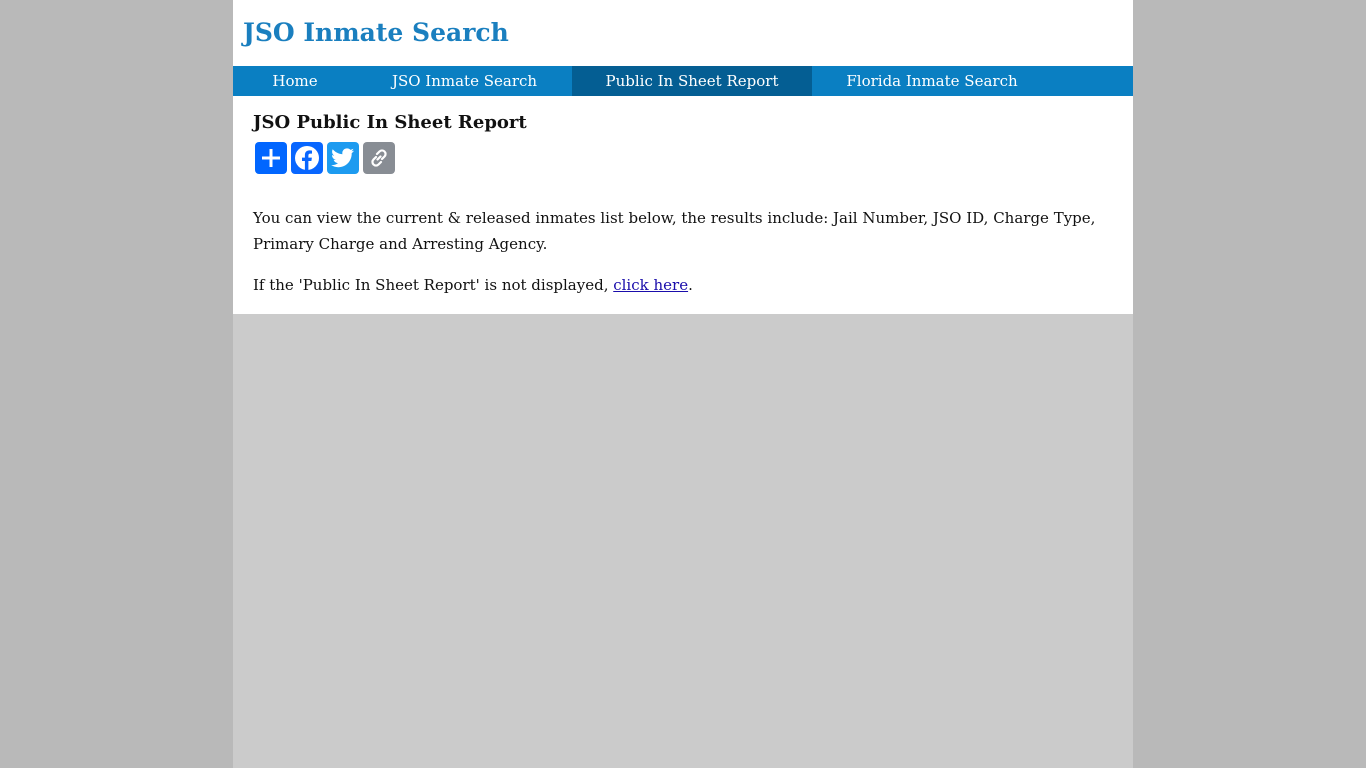 The height and width of the screenshot is (768, 1366). What do you see at coordinates (390, 122) in the screenshot?
I see `page-heading: JSO Public In Sheet Report` at bounding box center [390, 122].